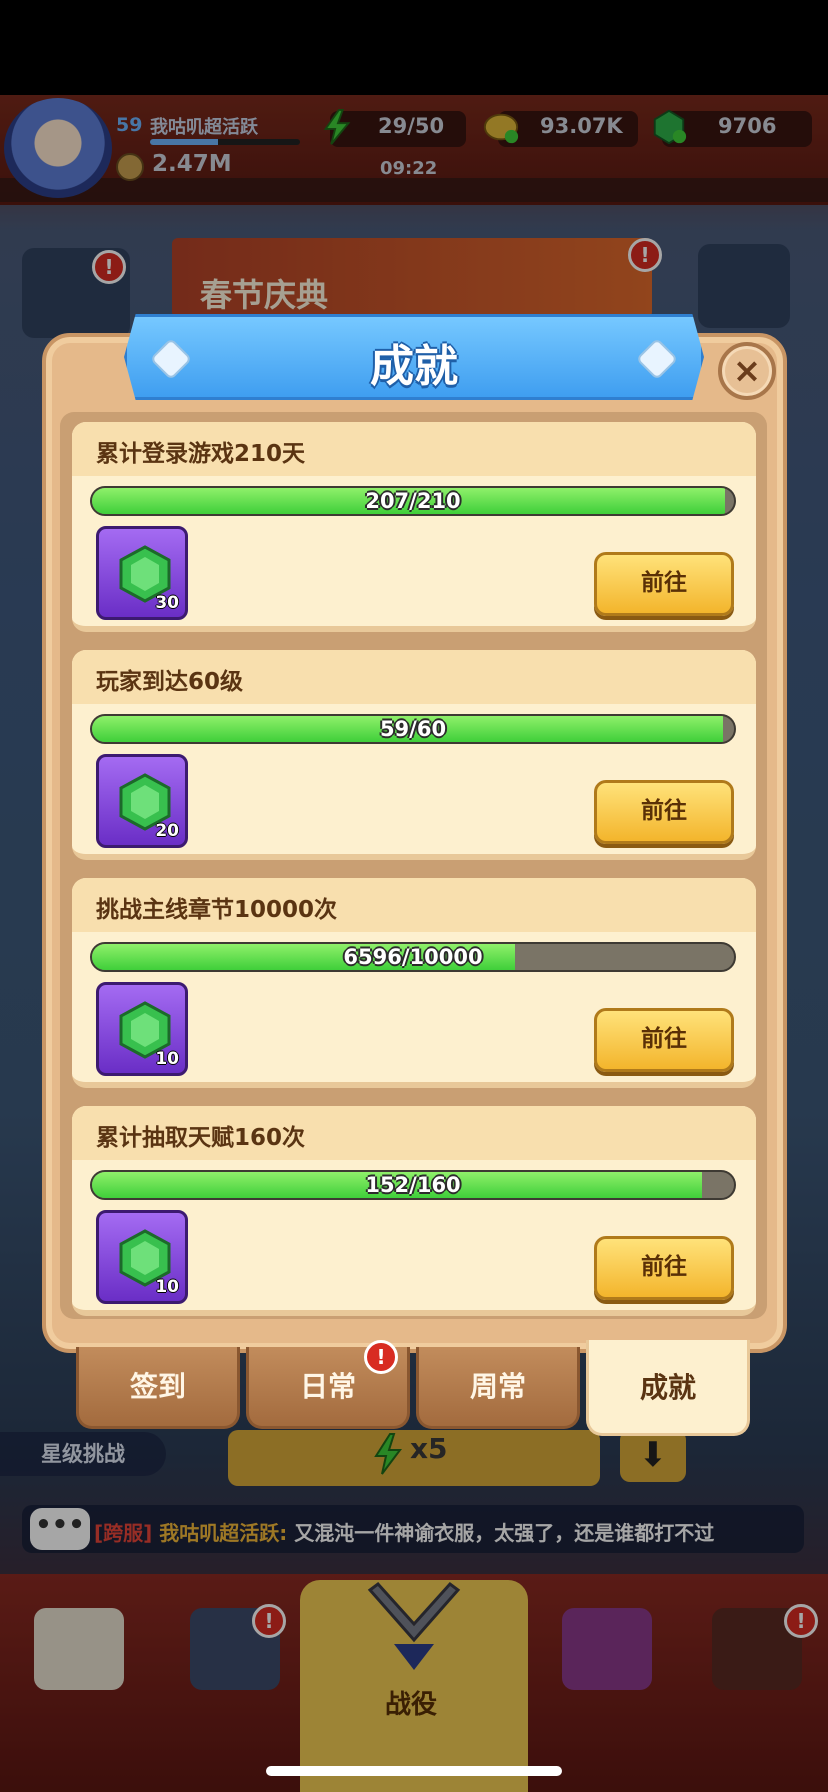 This screenshot has width=828, height=1792. Describe the element at coordinates (668, 1388) in the screenshot. I see `tab-achievement: 成就` at that location.